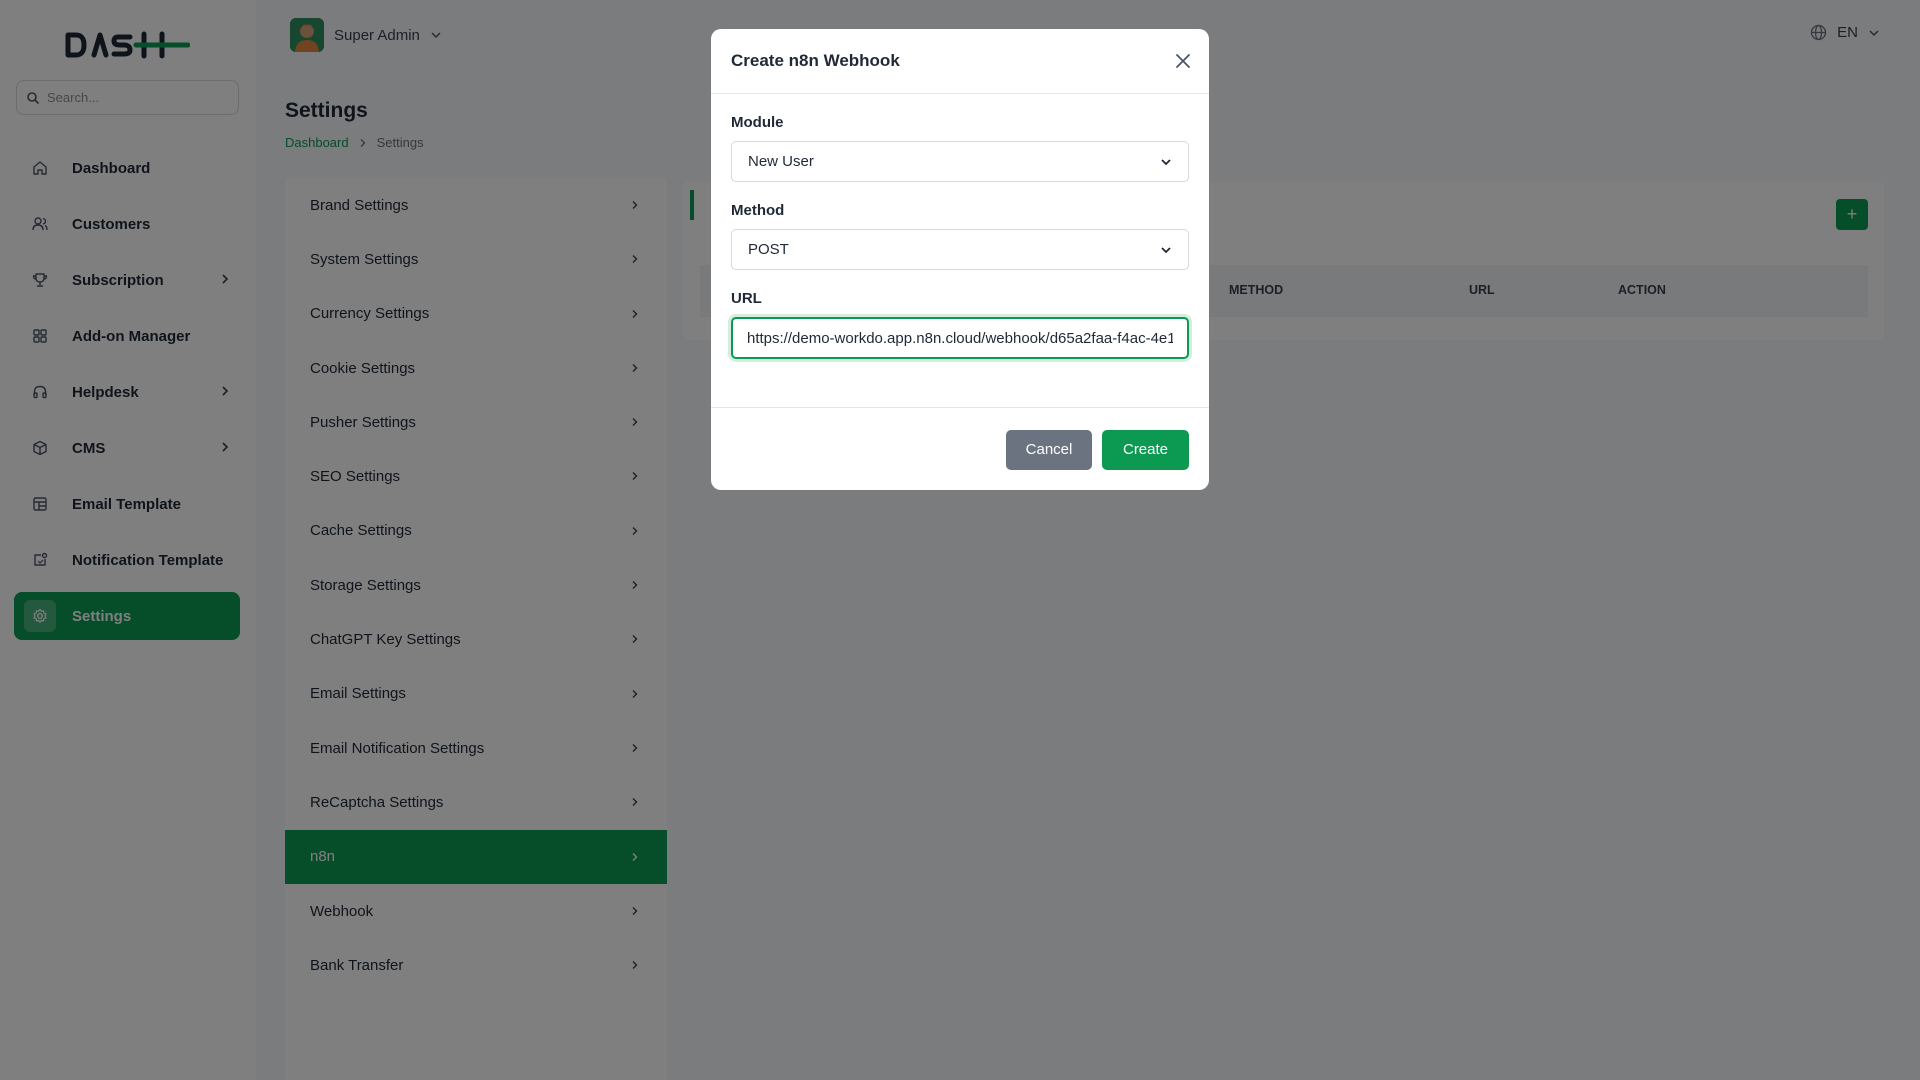 The image size is (1920, 1080). Describe the element at coordinates (768, 249) in the screenshot. I see `method-selected-value: POST` at that location.